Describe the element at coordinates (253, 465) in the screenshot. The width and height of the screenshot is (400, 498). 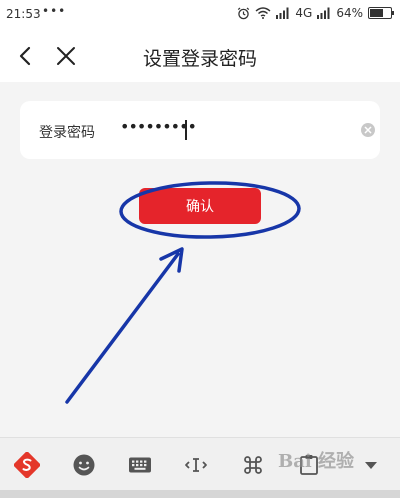
I see `command-icon` at that location.